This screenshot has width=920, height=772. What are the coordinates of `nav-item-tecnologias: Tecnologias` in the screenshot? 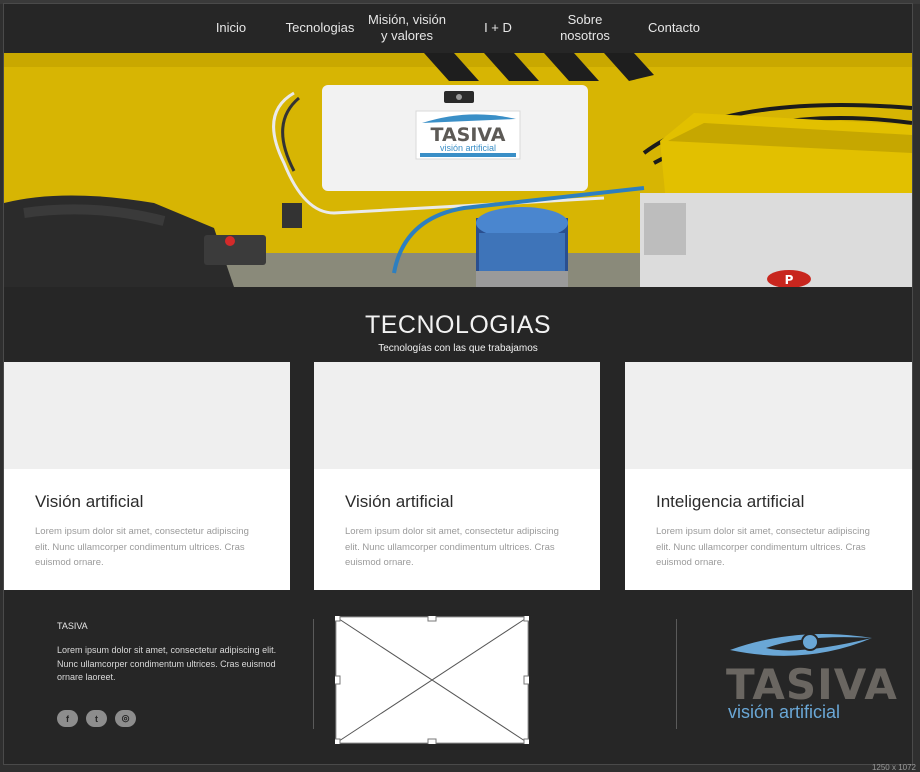 It's located at (320, 28).